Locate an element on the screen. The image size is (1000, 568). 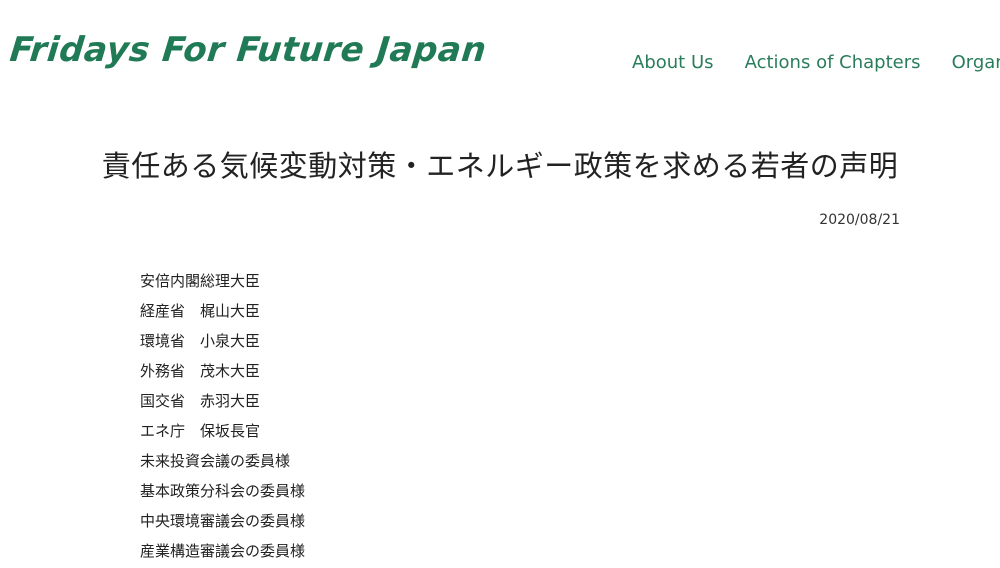
list-item: エネ庁 保坂長官 is located at coordinates (200, 431).